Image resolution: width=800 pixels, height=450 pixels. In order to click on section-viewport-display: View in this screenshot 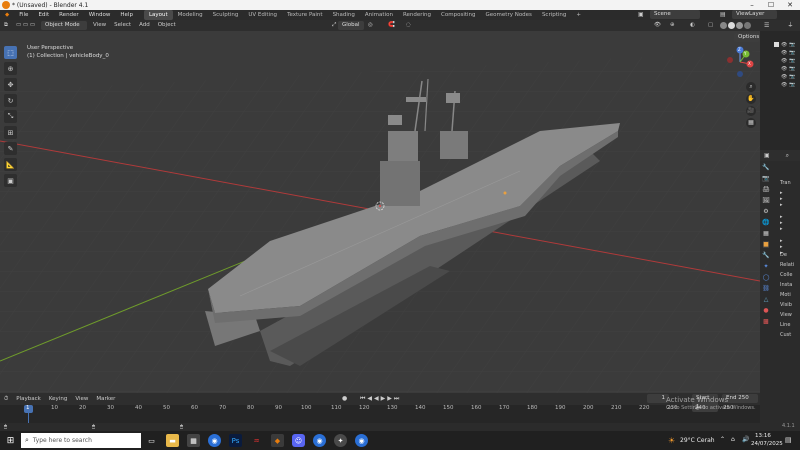, I will do `click(787, 315)`.